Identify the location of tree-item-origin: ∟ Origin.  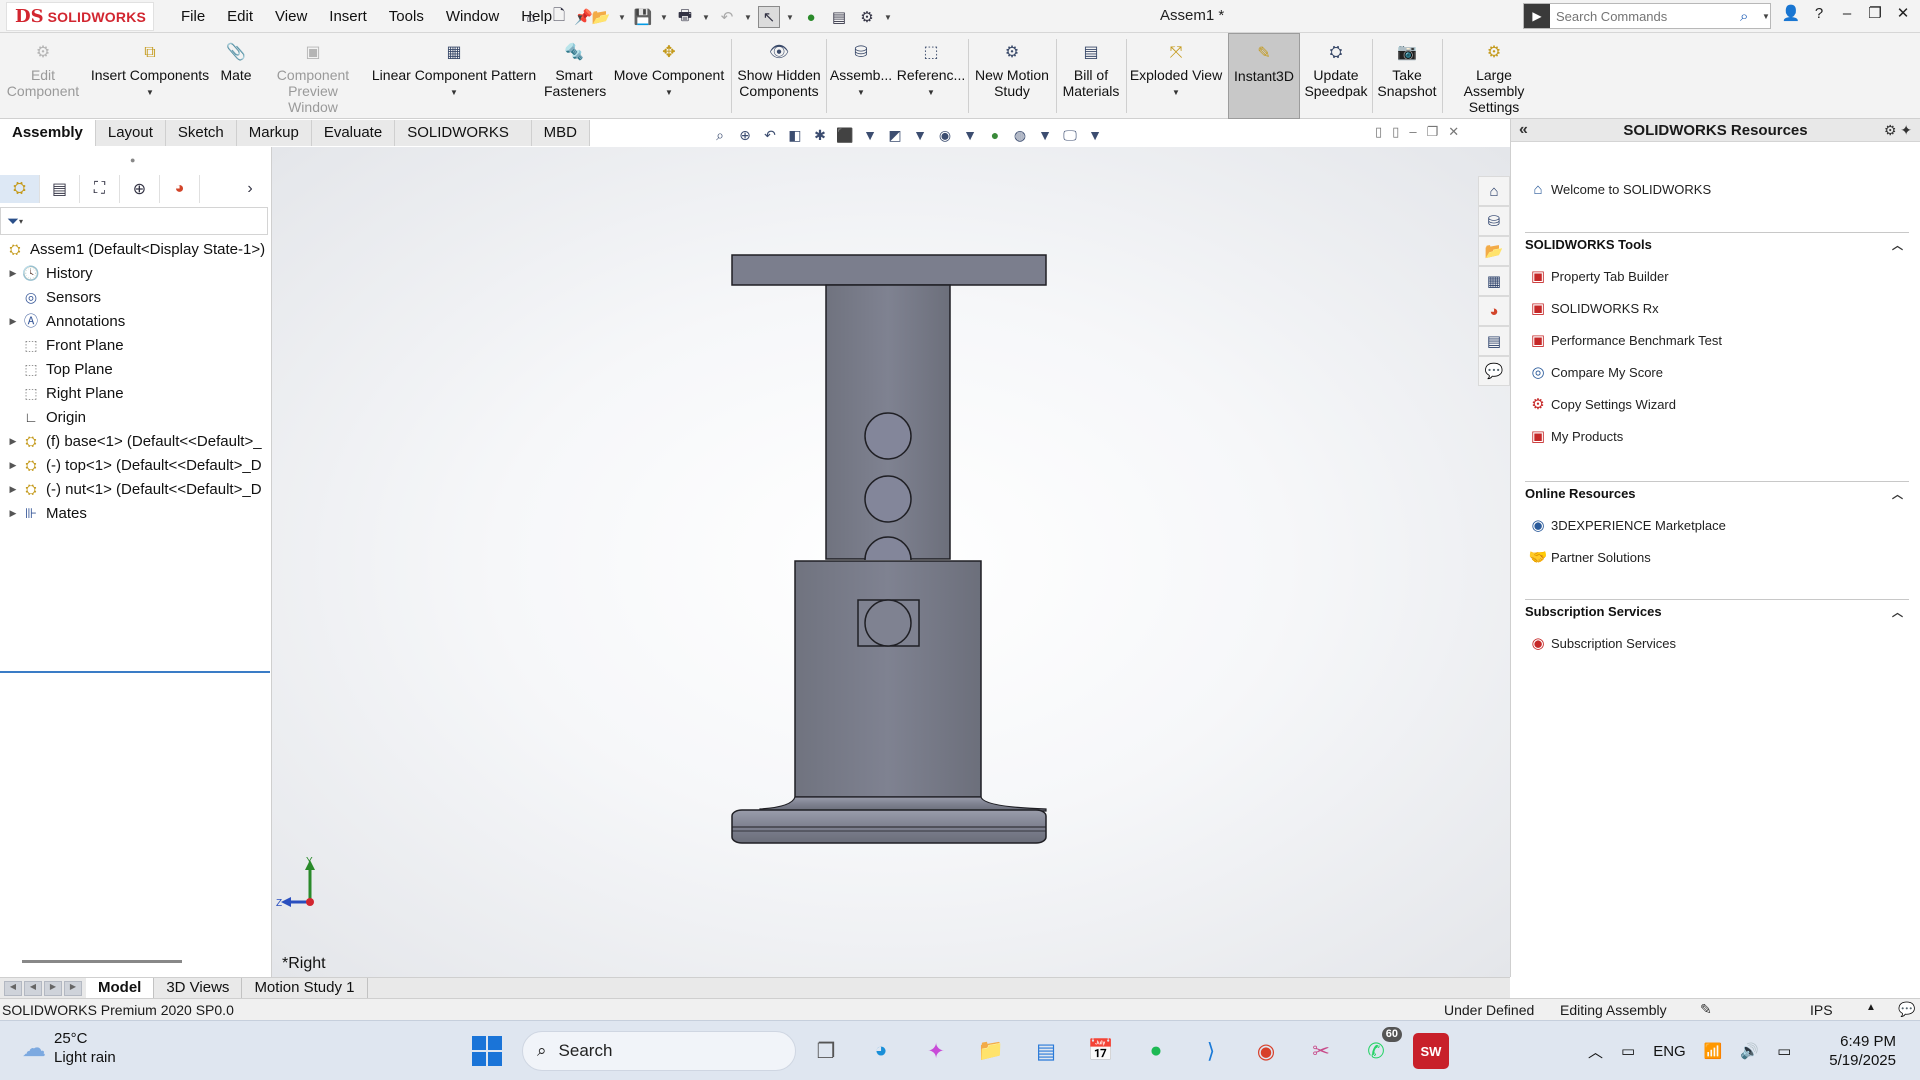
(135, 417).